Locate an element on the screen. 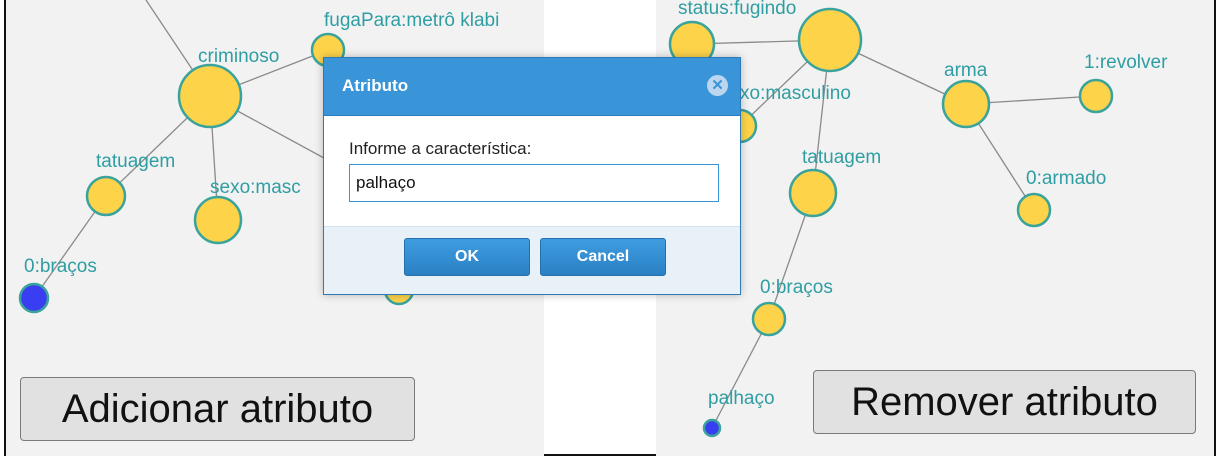  label-fuga: fugaPara:metrô klabi is located at coordinates (411, 20).